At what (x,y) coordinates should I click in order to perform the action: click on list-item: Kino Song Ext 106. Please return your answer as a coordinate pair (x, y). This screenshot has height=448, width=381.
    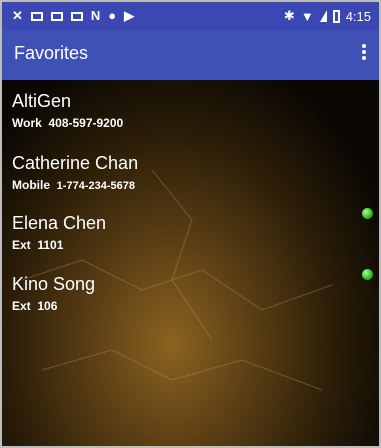
    Looking at the image, I should click on (182, 293).